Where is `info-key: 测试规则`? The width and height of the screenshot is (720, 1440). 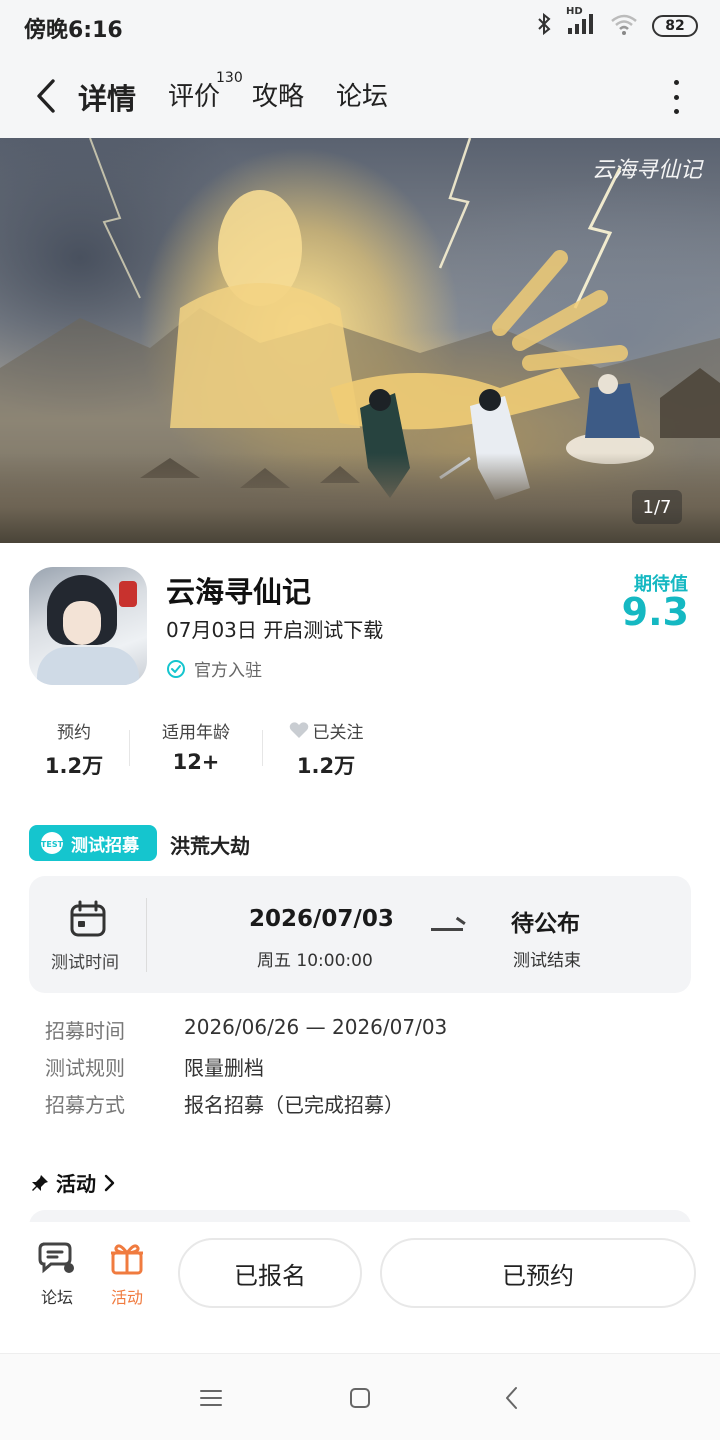 info-key: 测试规则 is located at coordinates (85, 1068).